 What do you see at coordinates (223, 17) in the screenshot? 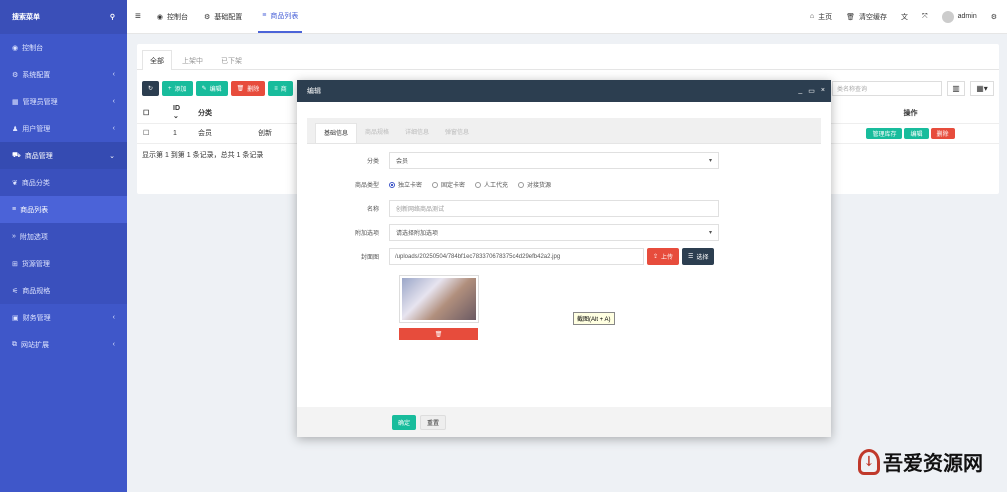
I see `tab-base-config: ⚙ 基础配置` at bounding box center [223, 17].